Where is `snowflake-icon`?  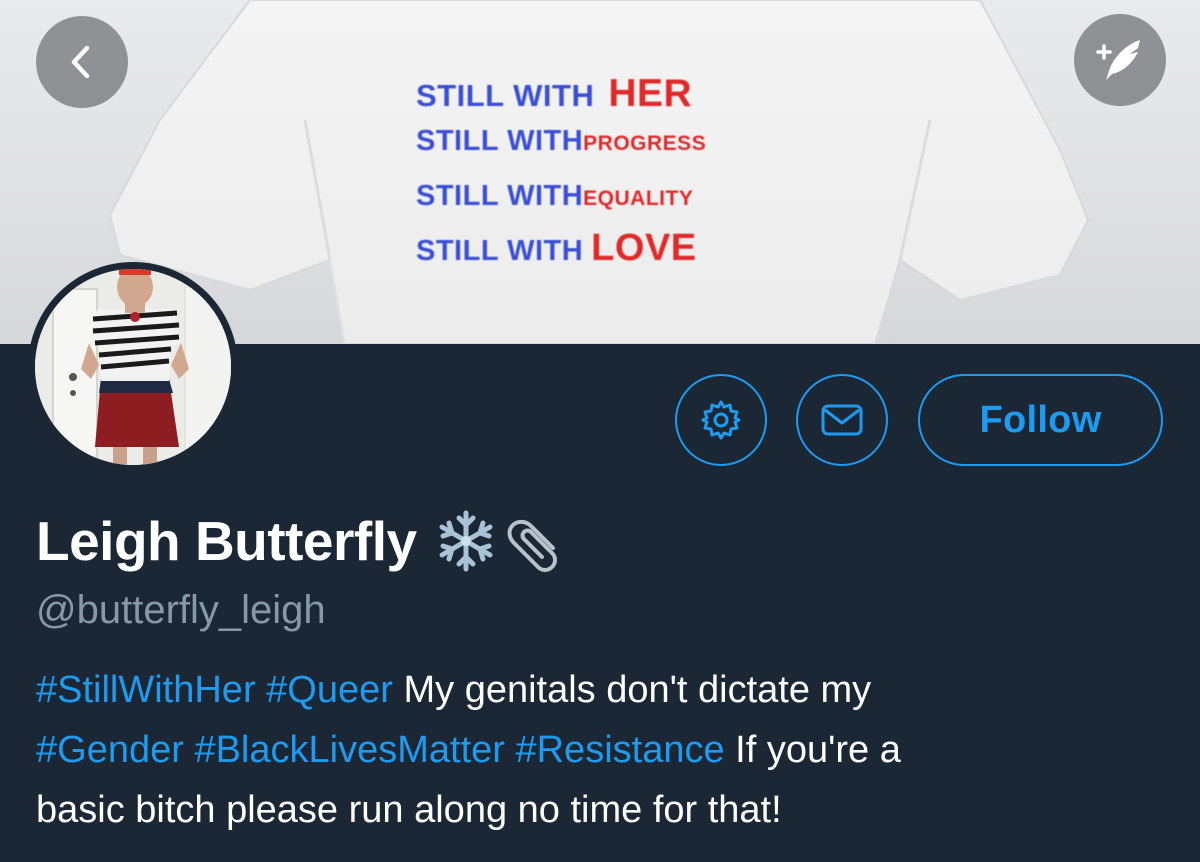 snowflake-icon is located at coordinates (466, 541).